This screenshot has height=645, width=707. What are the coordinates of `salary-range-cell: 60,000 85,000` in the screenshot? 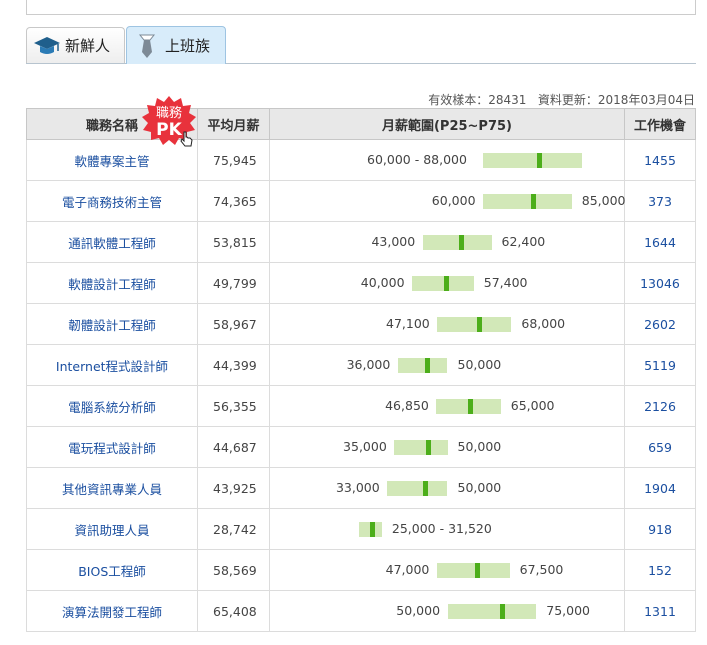 It's located at (447, 201).